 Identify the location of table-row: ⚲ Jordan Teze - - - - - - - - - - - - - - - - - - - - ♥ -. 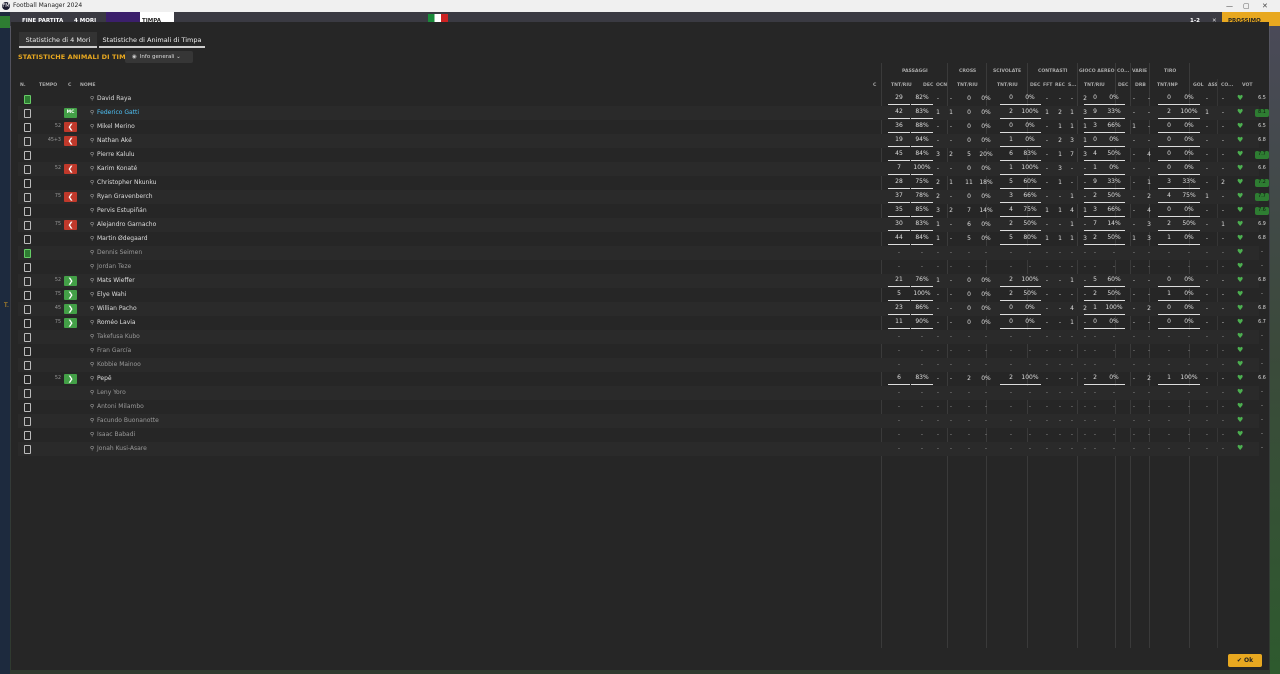
(640, 267).